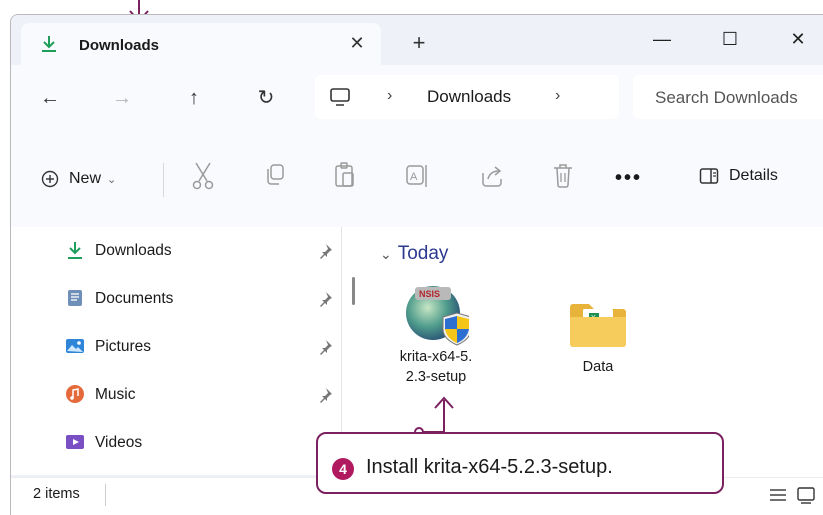 This screenshot has width=823, height=515. What do you see at coordinates (134, 298) in the screenshot?
I see `sidebar-item-label: Documents` at bounding box center [134, 298].